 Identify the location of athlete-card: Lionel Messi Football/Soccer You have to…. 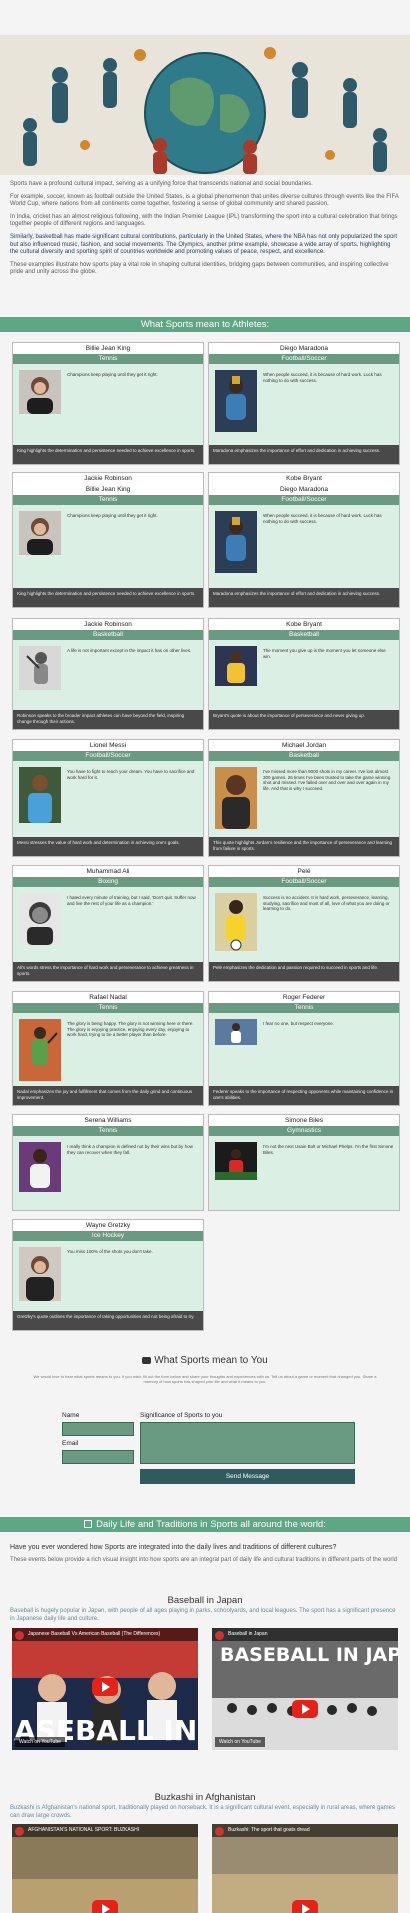
(108, 798).